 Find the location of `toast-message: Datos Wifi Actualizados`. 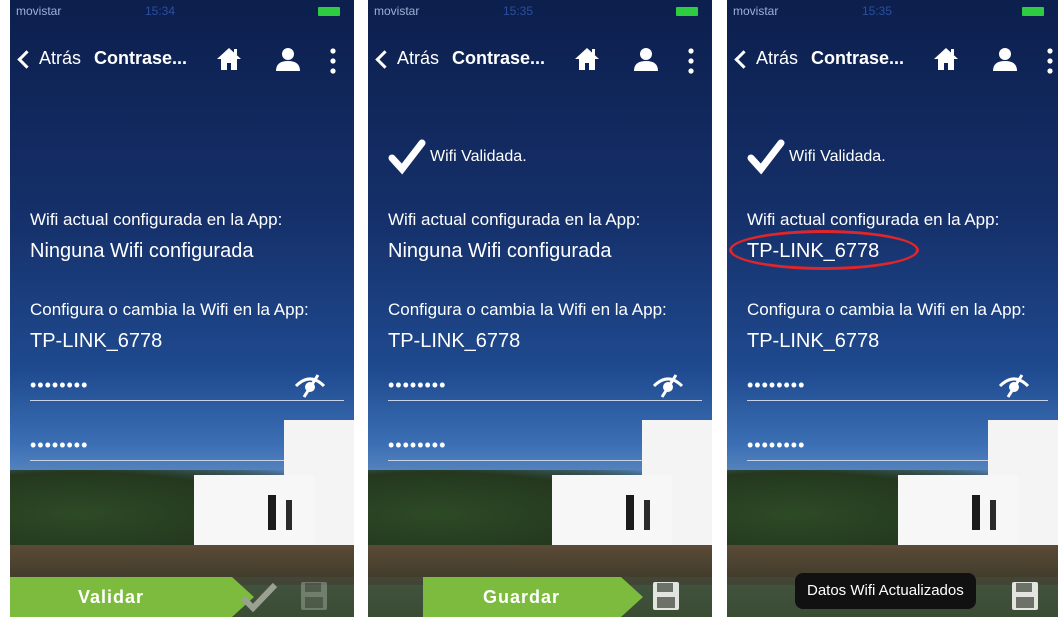

toast-message: Datos Wifi Actualizados is located at coordinates (885, 591).